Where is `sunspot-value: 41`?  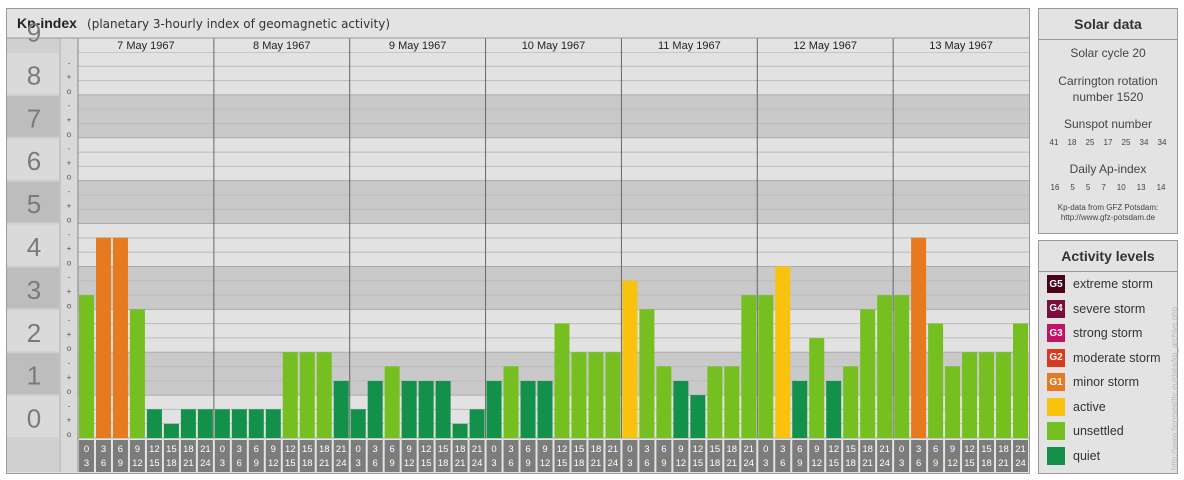 sunspot-value: 41 is located at coordinates (1054, 142).